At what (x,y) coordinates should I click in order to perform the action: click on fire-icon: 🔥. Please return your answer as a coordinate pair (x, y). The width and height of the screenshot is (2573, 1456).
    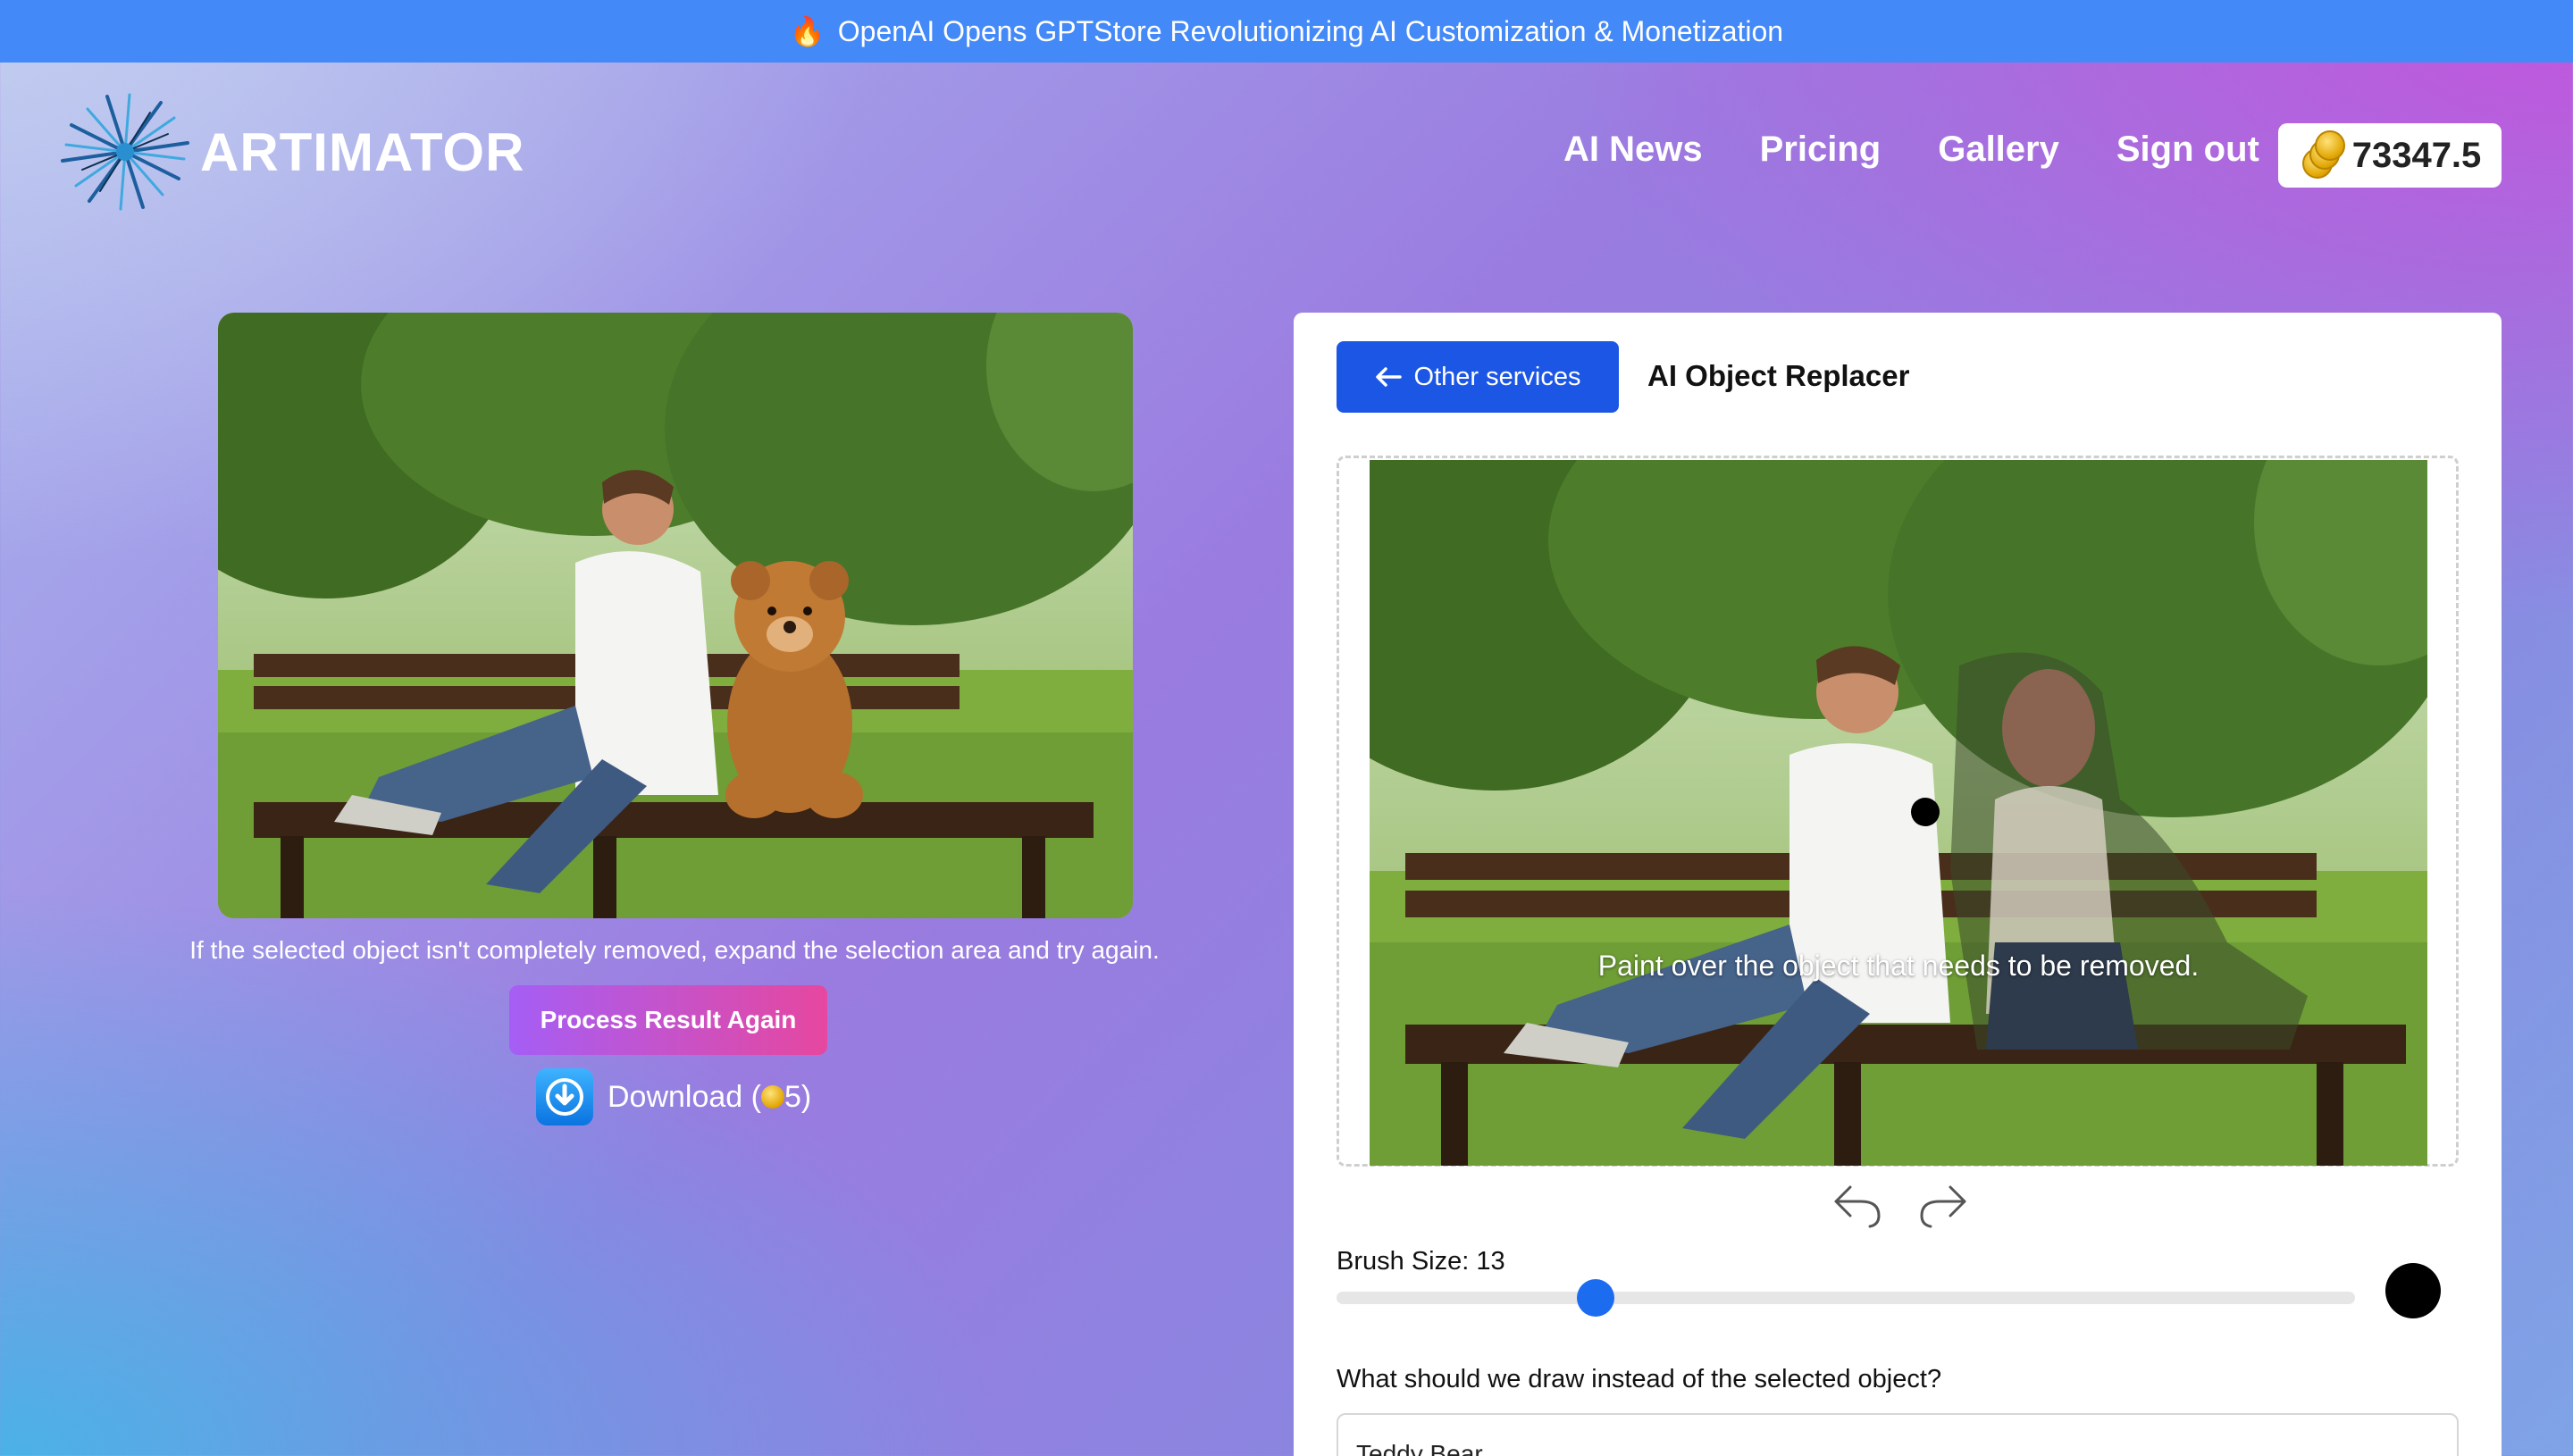
    Looking at the image, I should click on (807, 31).